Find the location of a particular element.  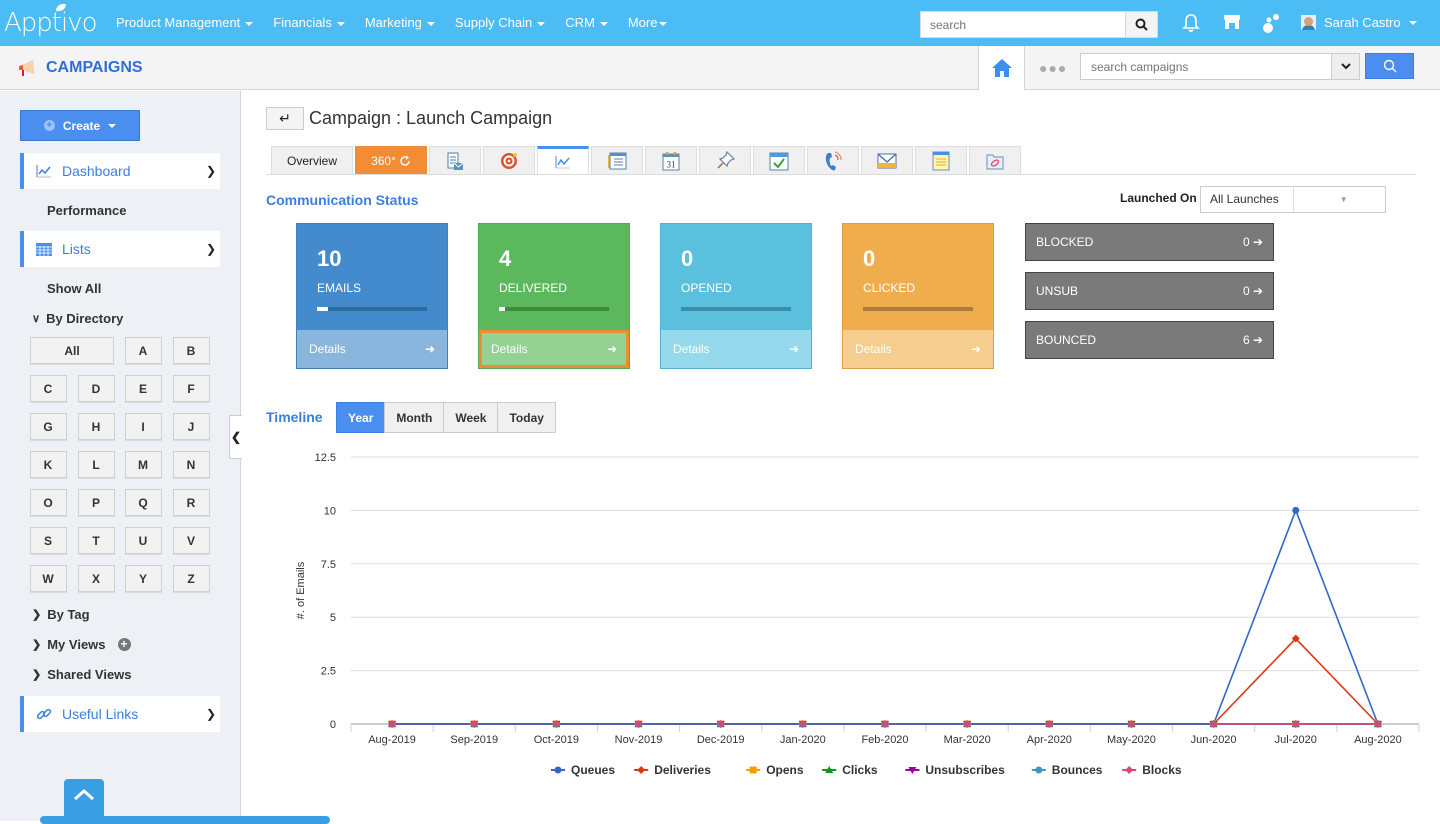

collapse-sidebar-button: ❮ is located at coordinates (235, 437).